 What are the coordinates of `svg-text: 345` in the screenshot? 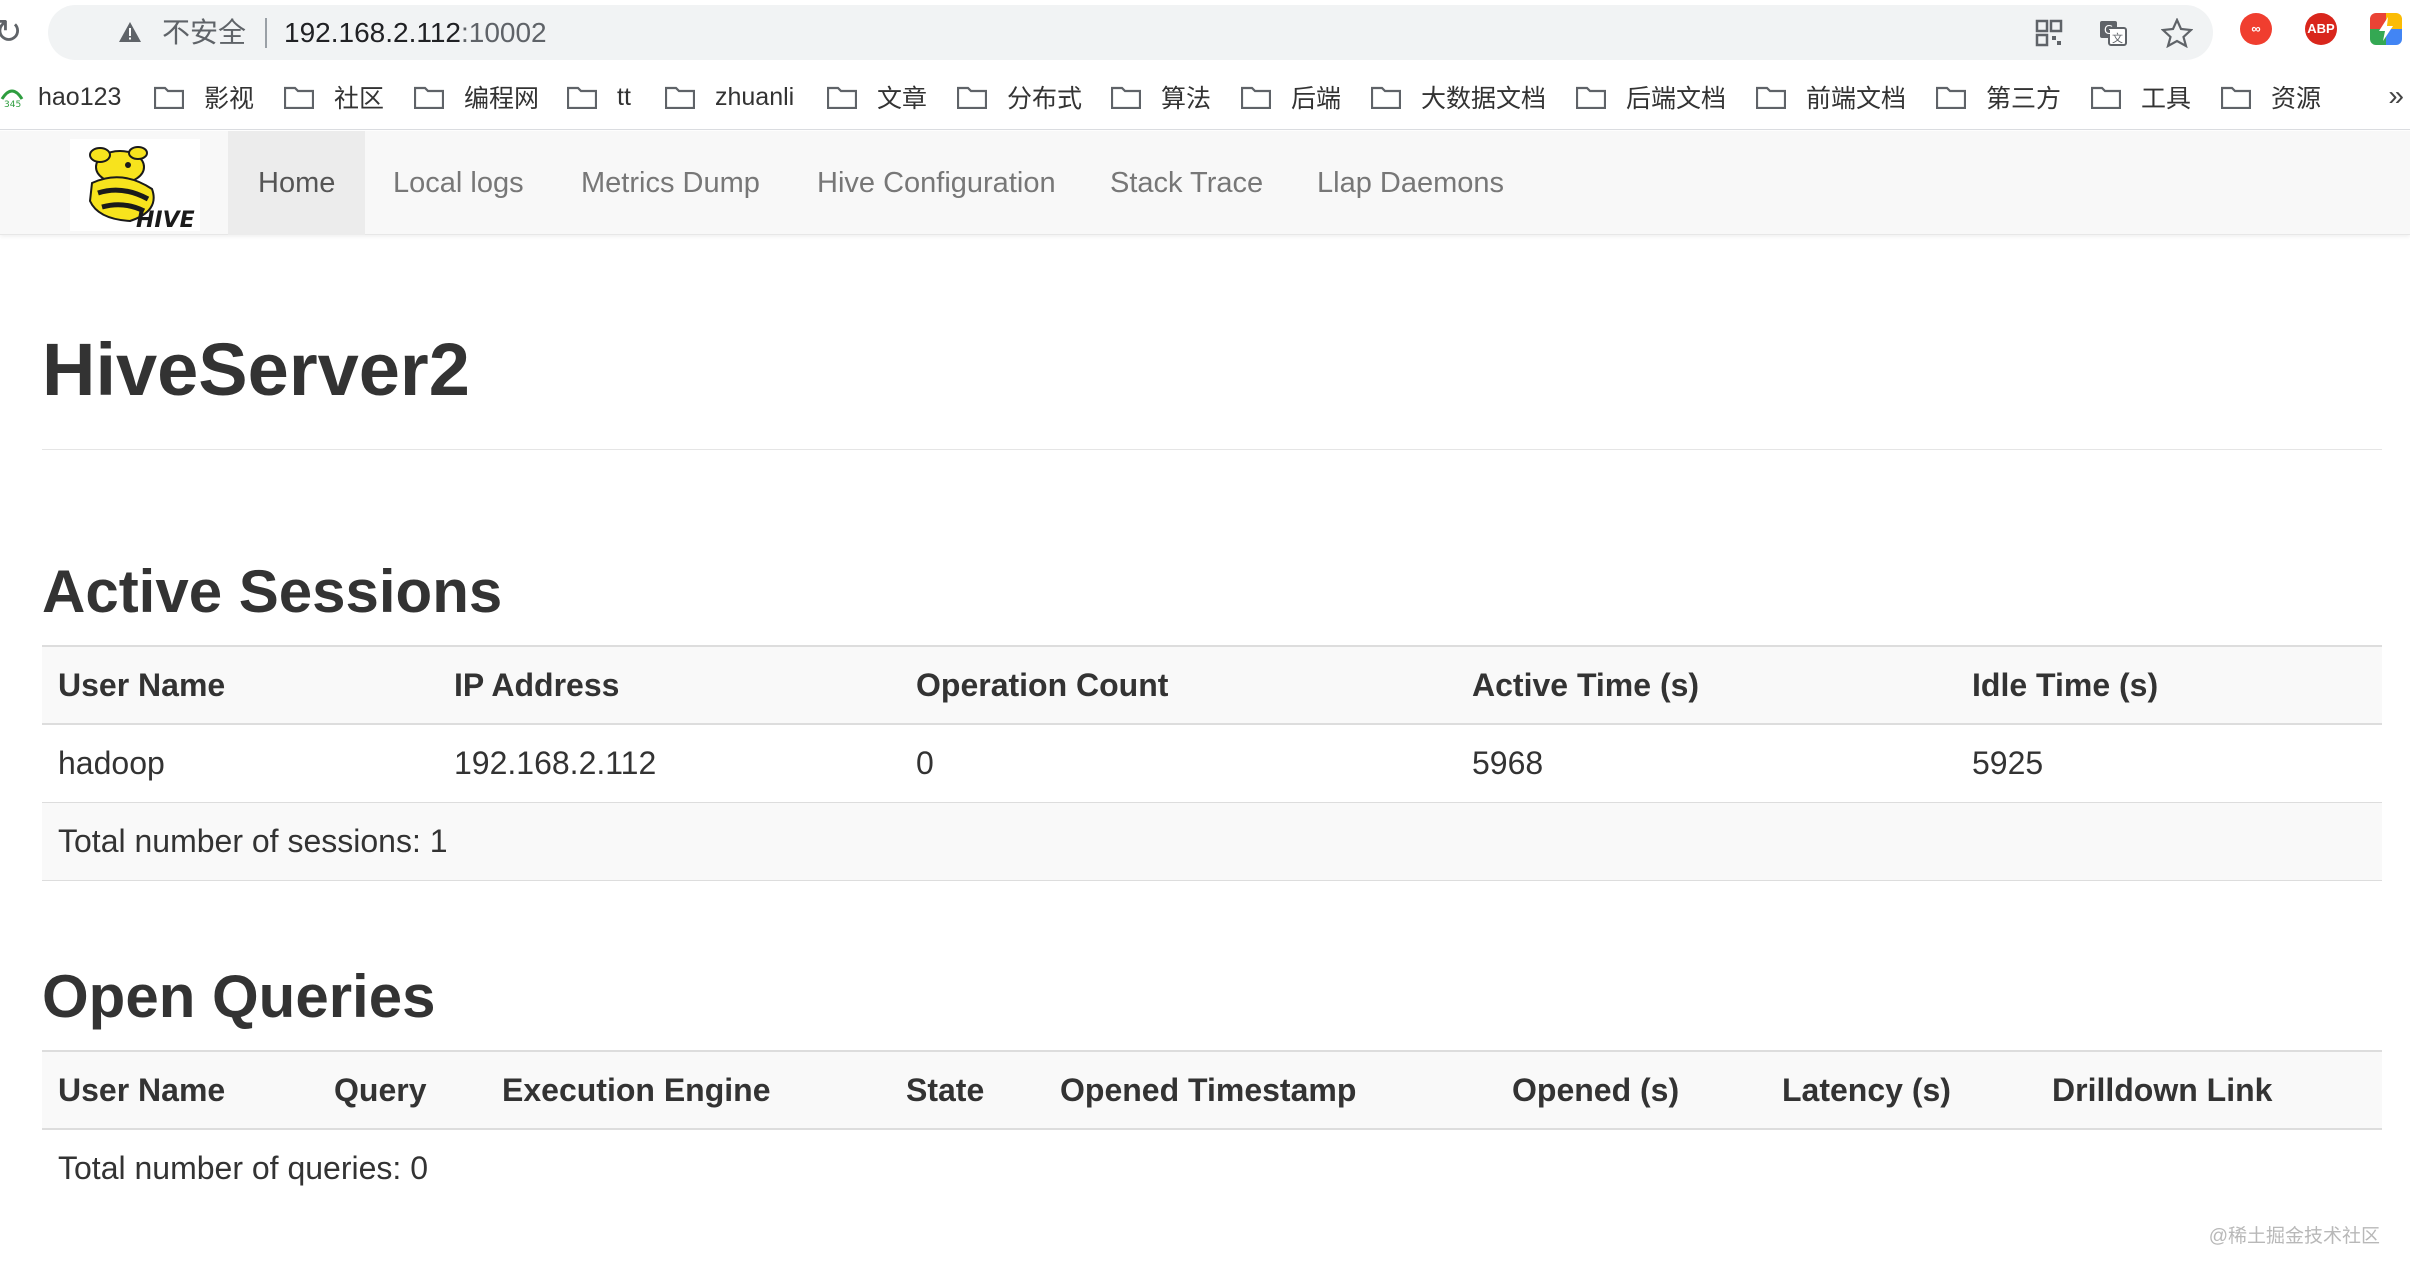 It's located at (12, 104).